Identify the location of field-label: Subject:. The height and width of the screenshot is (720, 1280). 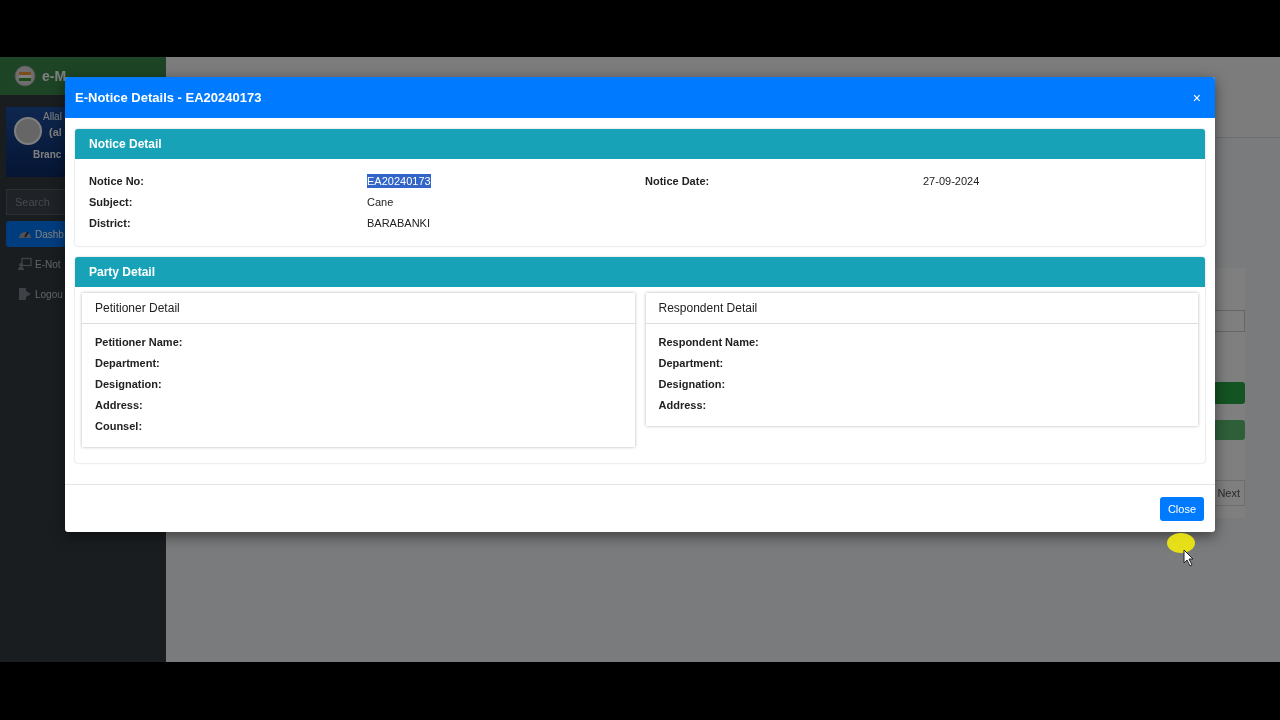
(111, 202).